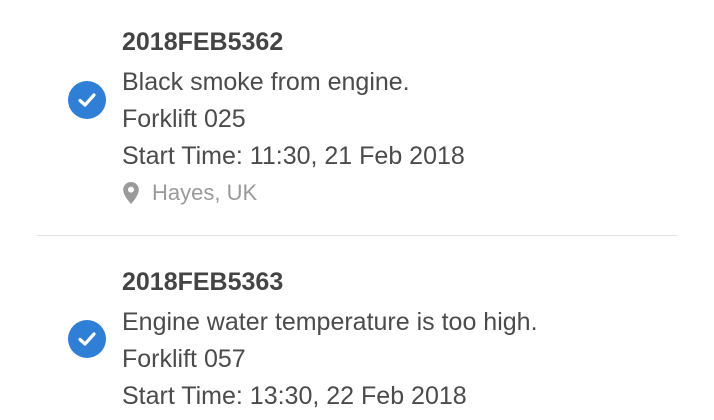 This screenshot has height=420, width=714. Describe the element at coordinates (131, 193) in the screenshot. I see `map-pin-icon` at that location.